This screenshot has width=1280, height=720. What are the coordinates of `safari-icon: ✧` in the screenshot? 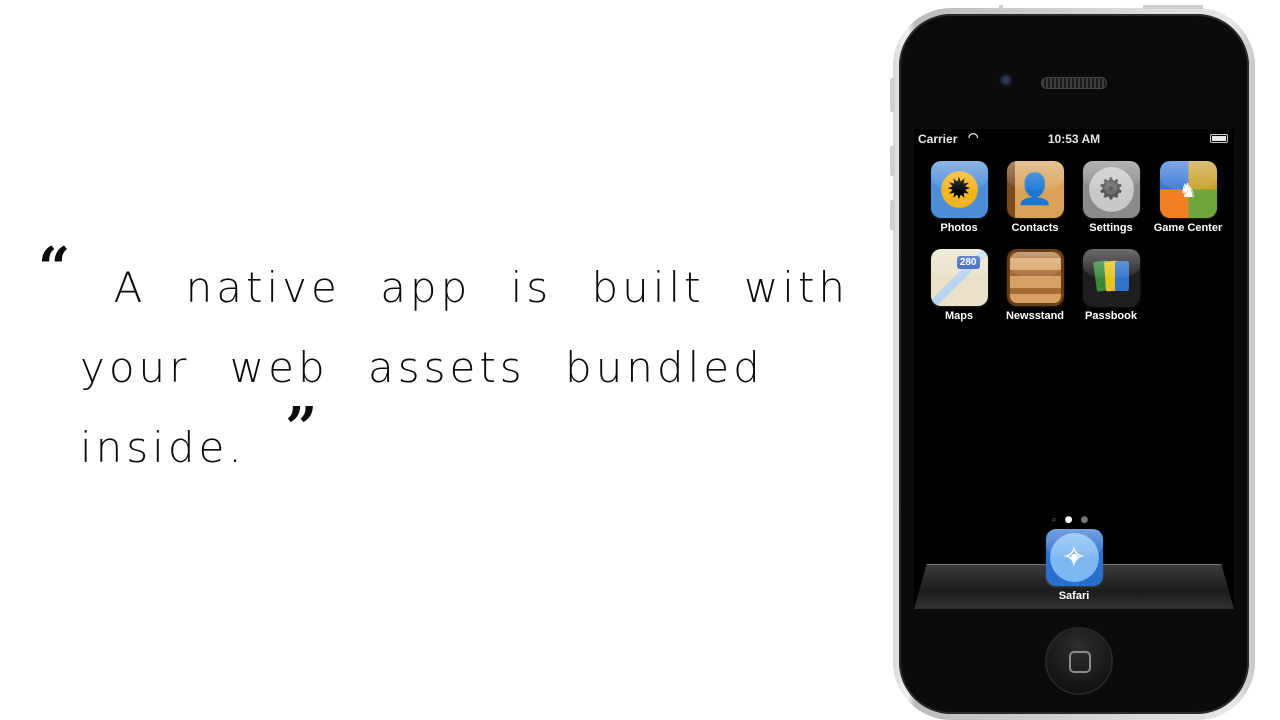 It's located at (1074, 557).